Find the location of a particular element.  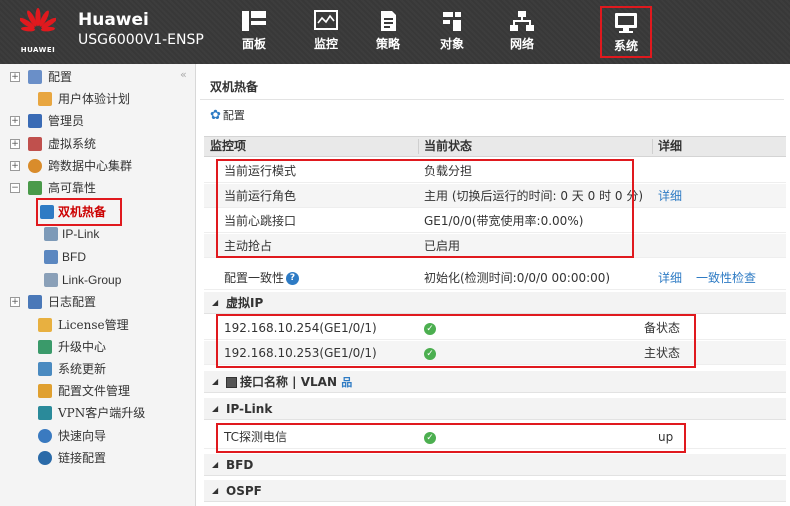

sidebar-item-label: 系统更新 is located at coordinates (82, 369).